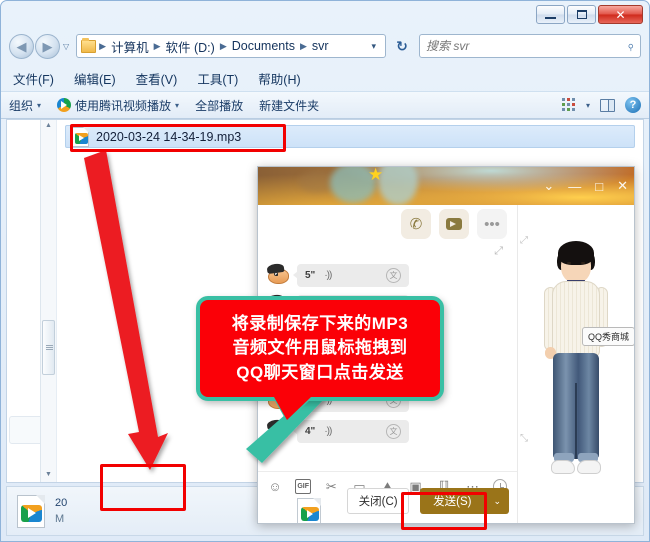  Describe the element at coordinates (32, 301) in the screenshot. I see `explorer-navigation-pane: ▲ ▼` at that location.